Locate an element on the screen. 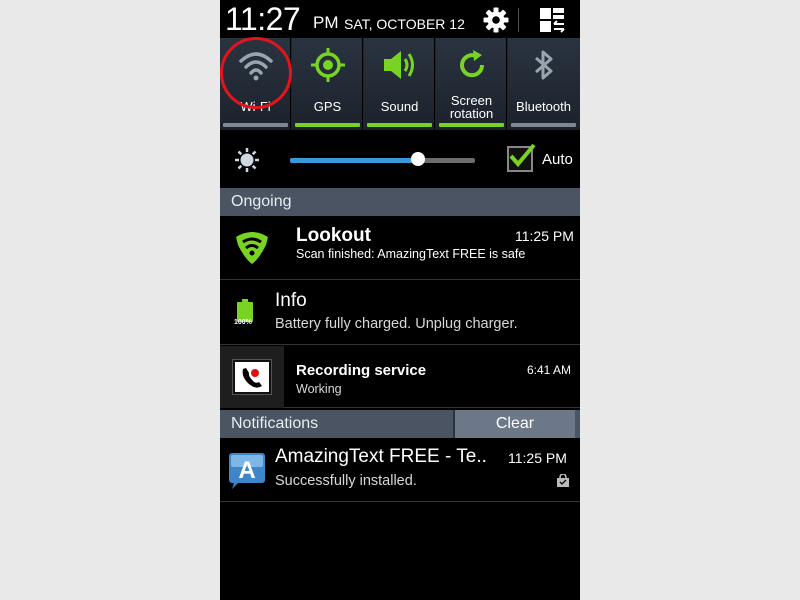 The height and width of the screenshot is (600, 800). gps-toggle: GPS is located at coordinates (327, 84).